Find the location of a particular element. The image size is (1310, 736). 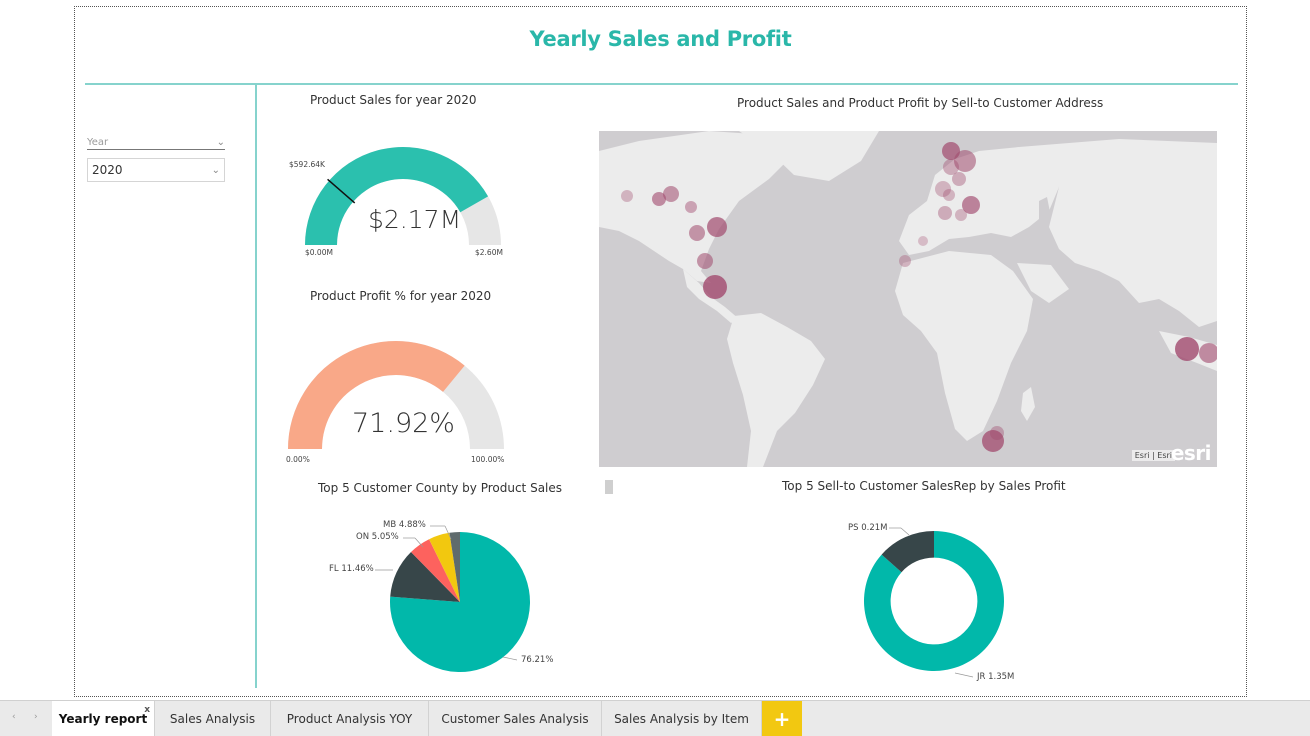

tab-sales-analysis: Sales Analysis is located at coordinates (213, 718).